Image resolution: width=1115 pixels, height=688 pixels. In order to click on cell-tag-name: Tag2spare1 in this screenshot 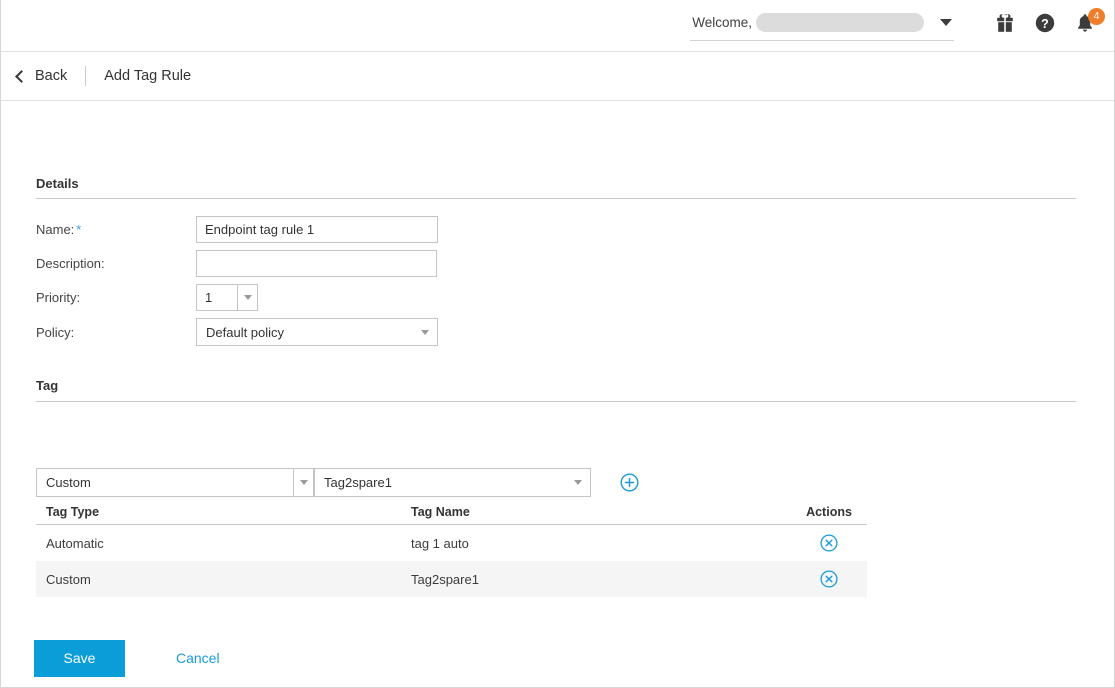, I will do `click(445, 579)`.